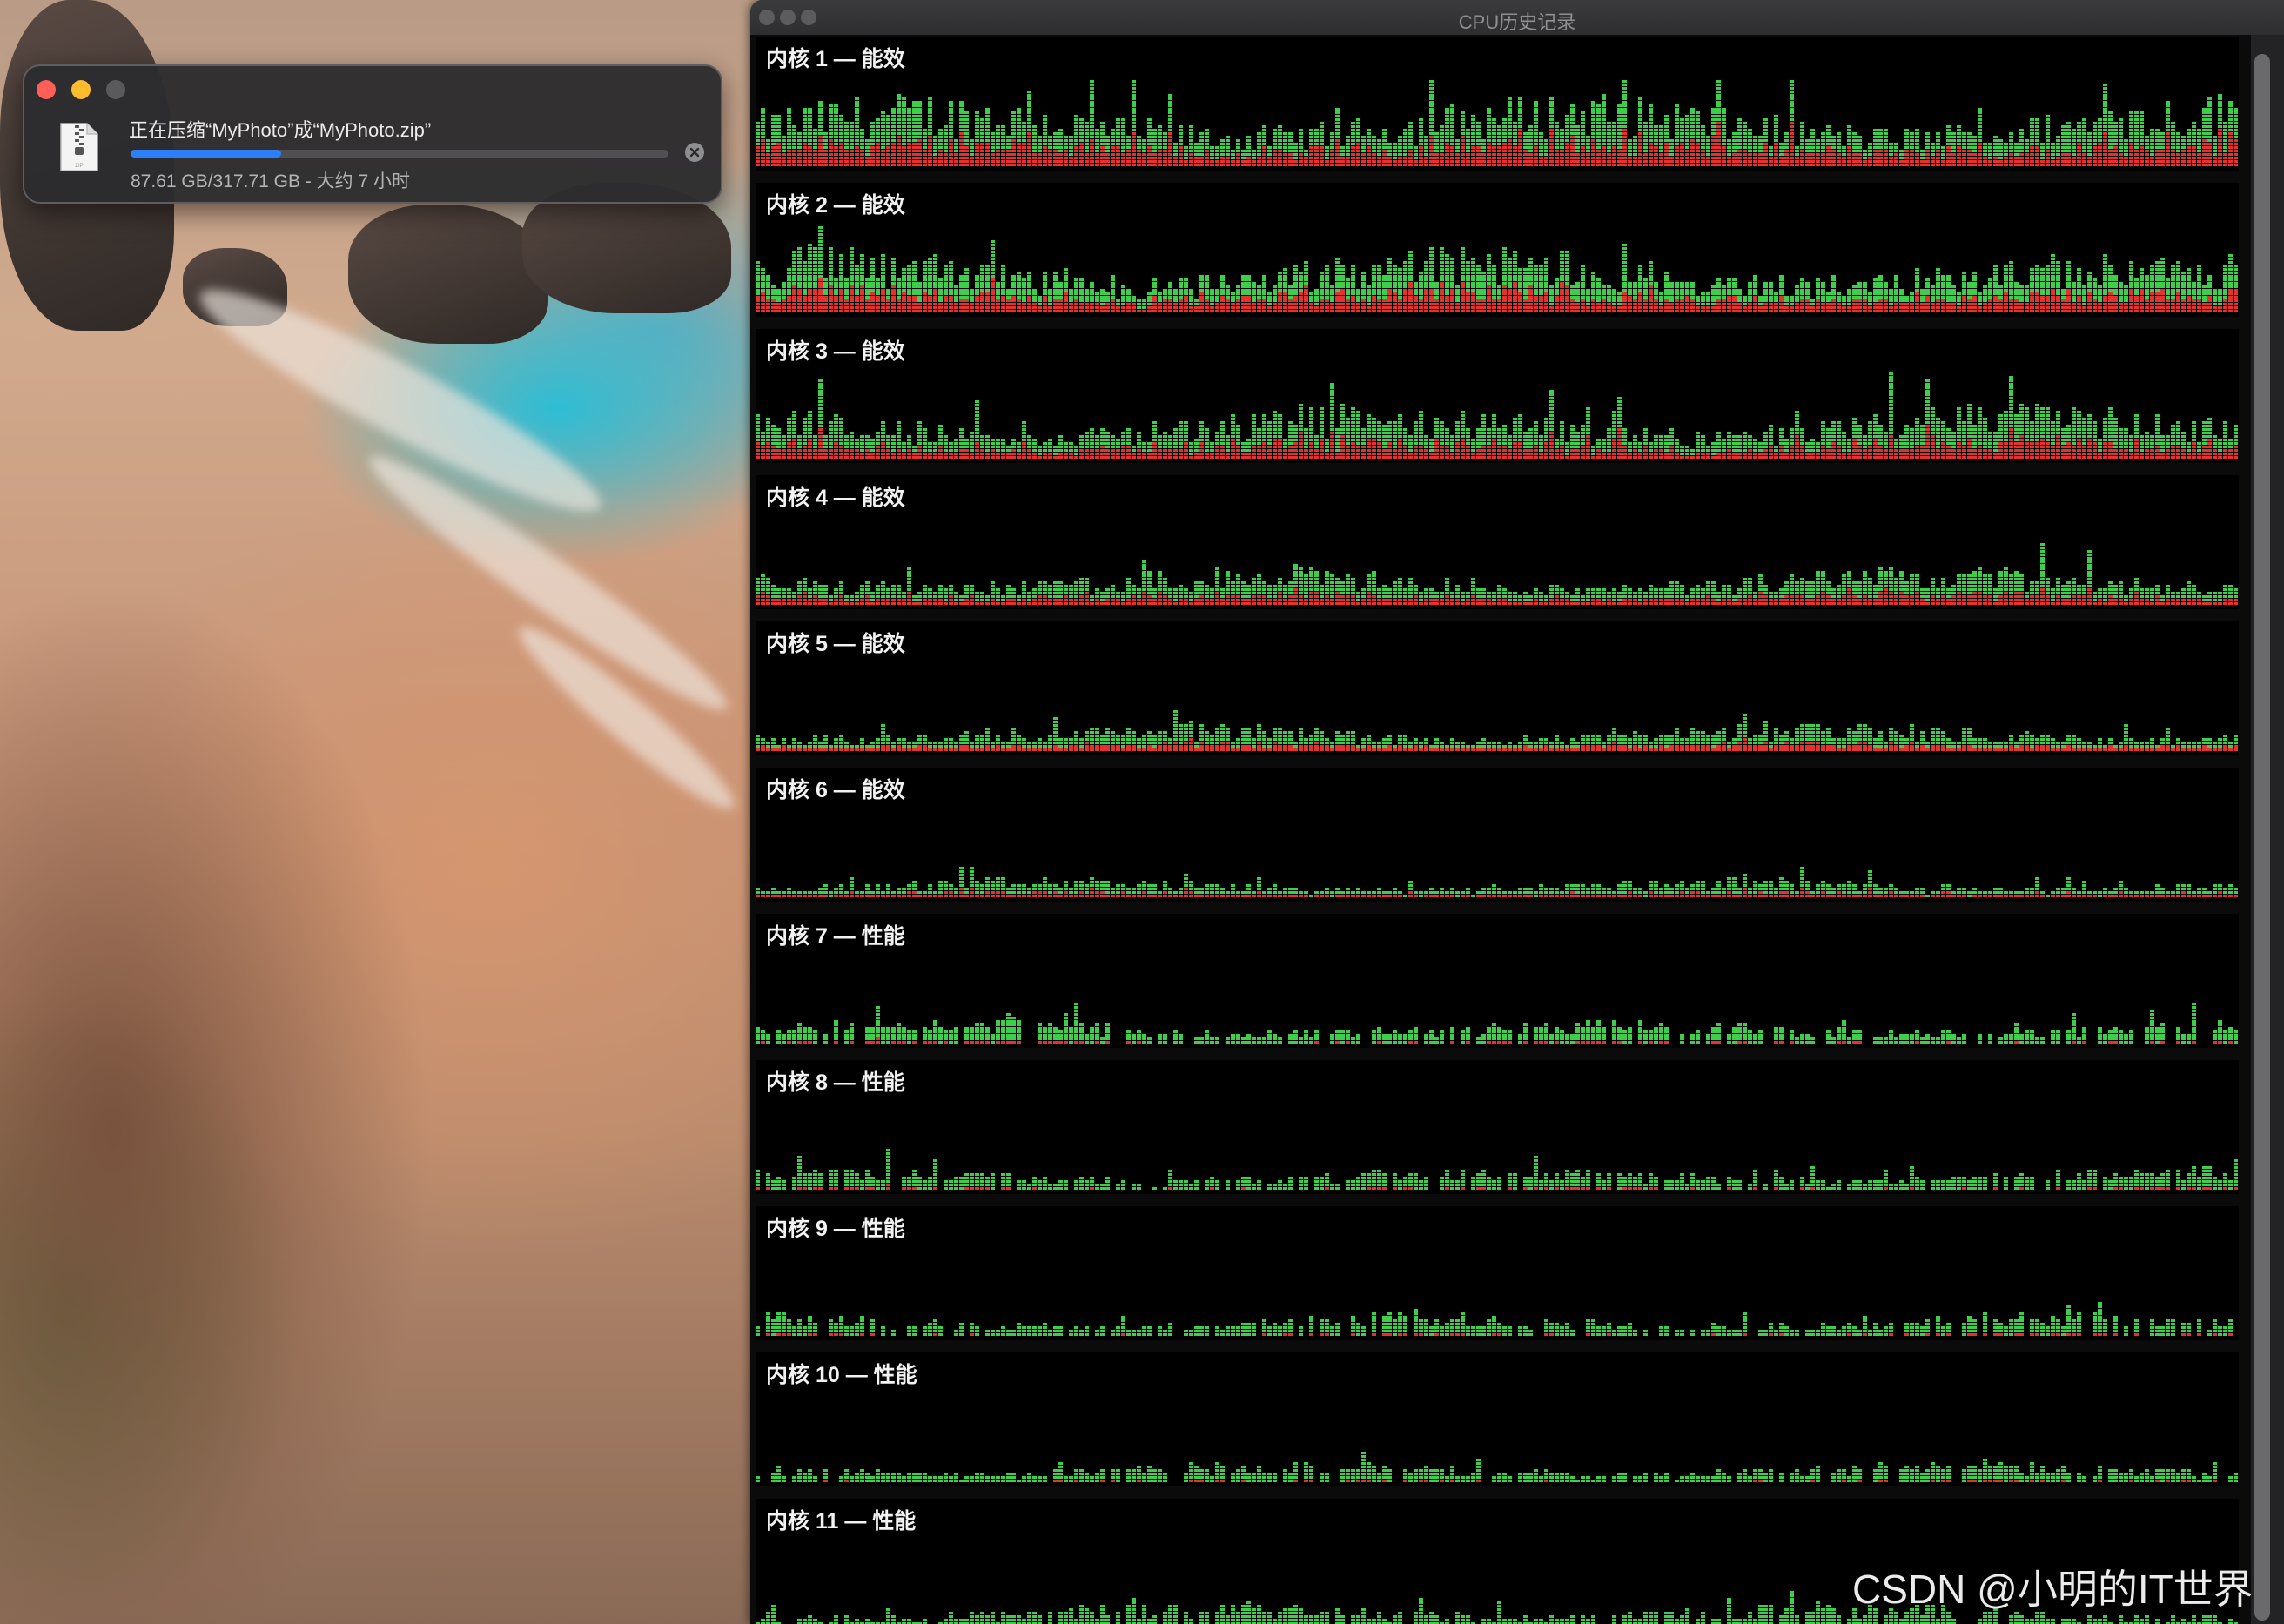 The height and width of the screenshot is (1624, 2284). I want to click on core-label: 内核 4 — 能效, so click(835, 498).